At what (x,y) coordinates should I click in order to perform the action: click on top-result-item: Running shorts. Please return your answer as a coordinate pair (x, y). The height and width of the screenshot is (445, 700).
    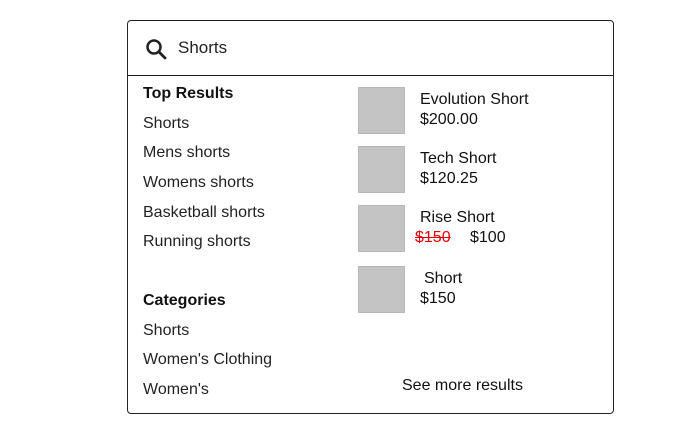
    Looking at the image, I should click on (197, 242).